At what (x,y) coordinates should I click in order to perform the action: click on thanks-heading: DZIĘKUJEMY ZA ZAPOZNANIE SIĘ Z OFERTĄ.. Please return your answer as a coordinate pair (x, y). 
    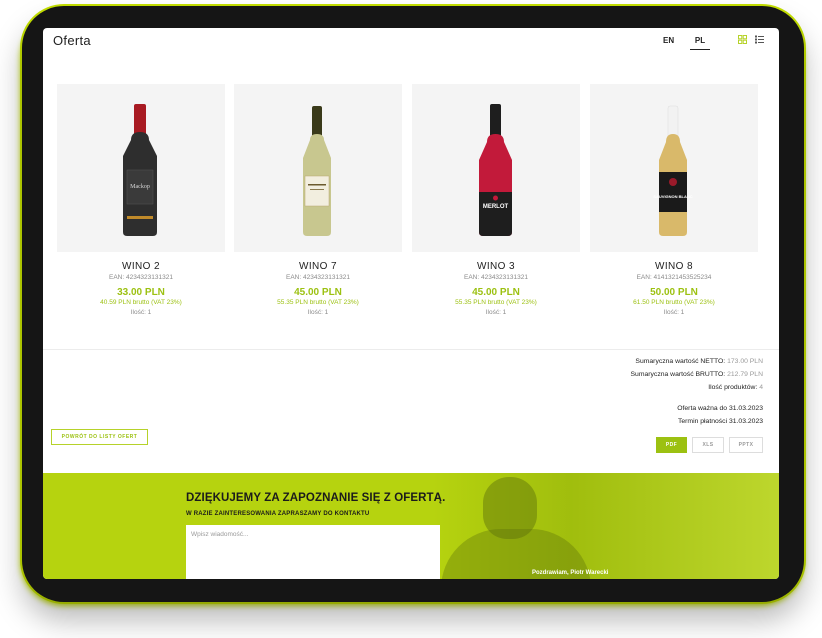
    Looking at the image, I should click on (316, 498).